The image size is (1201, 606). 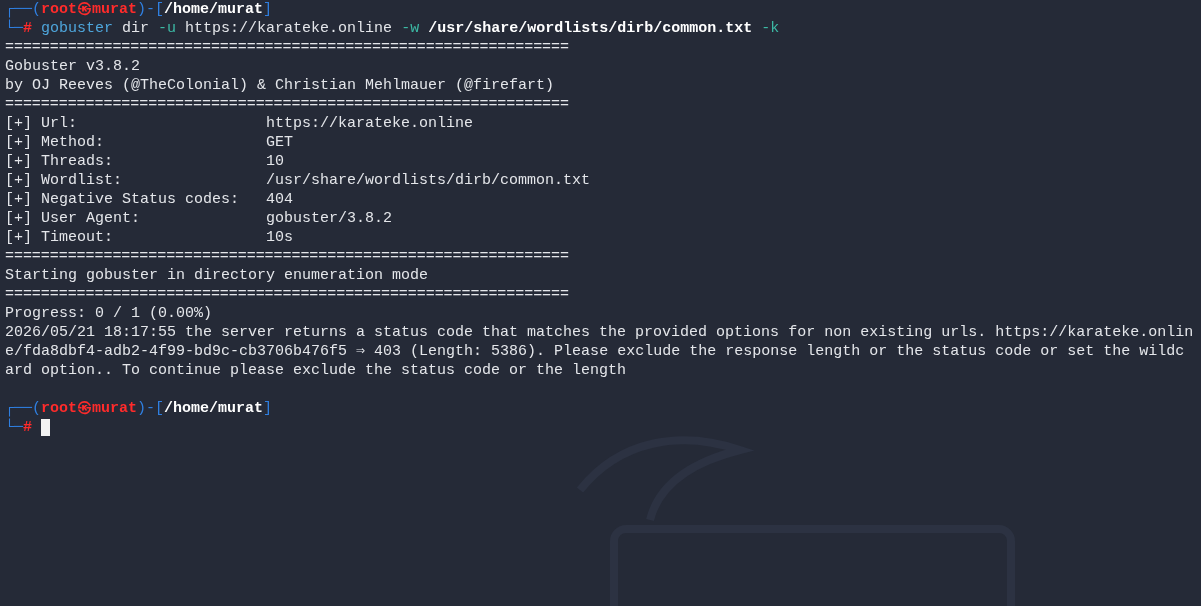 What do you see at coordinates (73, 218) in the screenshot?
I see `option-label: [+] User Agent:` at bounding box center [73, 218].